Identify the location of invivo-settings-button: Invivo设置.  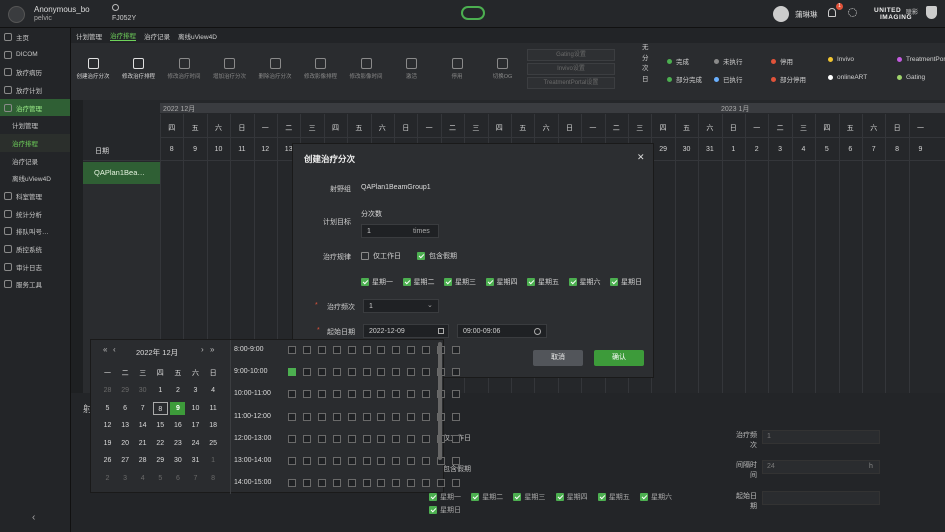
(571, 69).